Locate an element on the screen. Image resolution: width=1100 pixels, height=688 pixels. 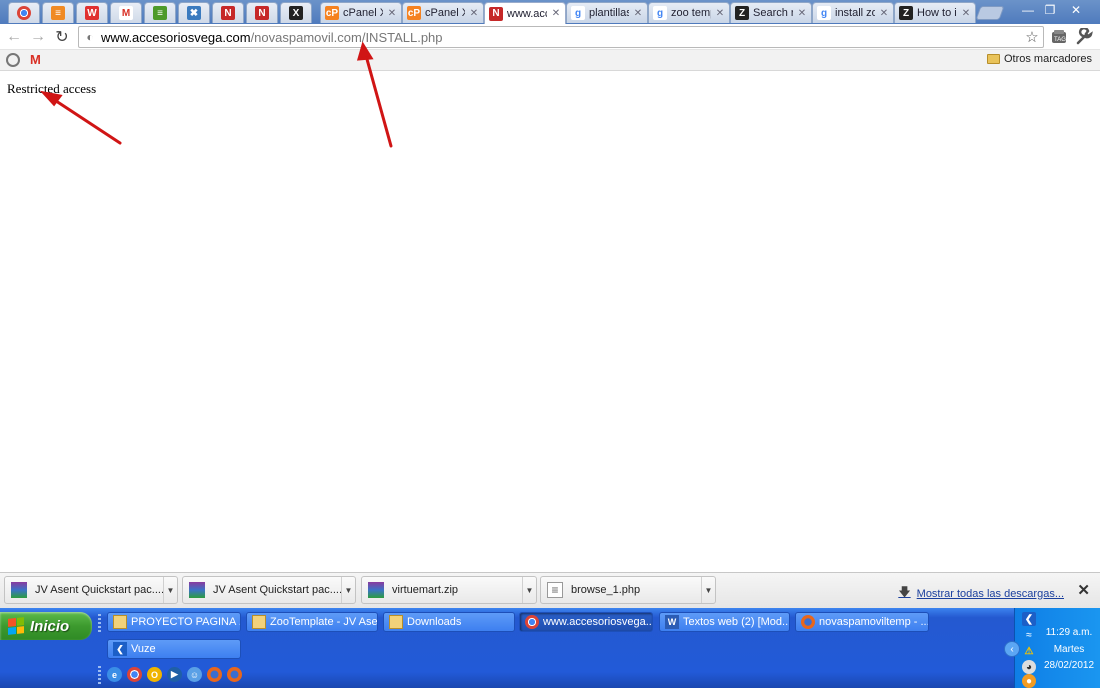
forward-button: → is located at coordinates (38, 37).